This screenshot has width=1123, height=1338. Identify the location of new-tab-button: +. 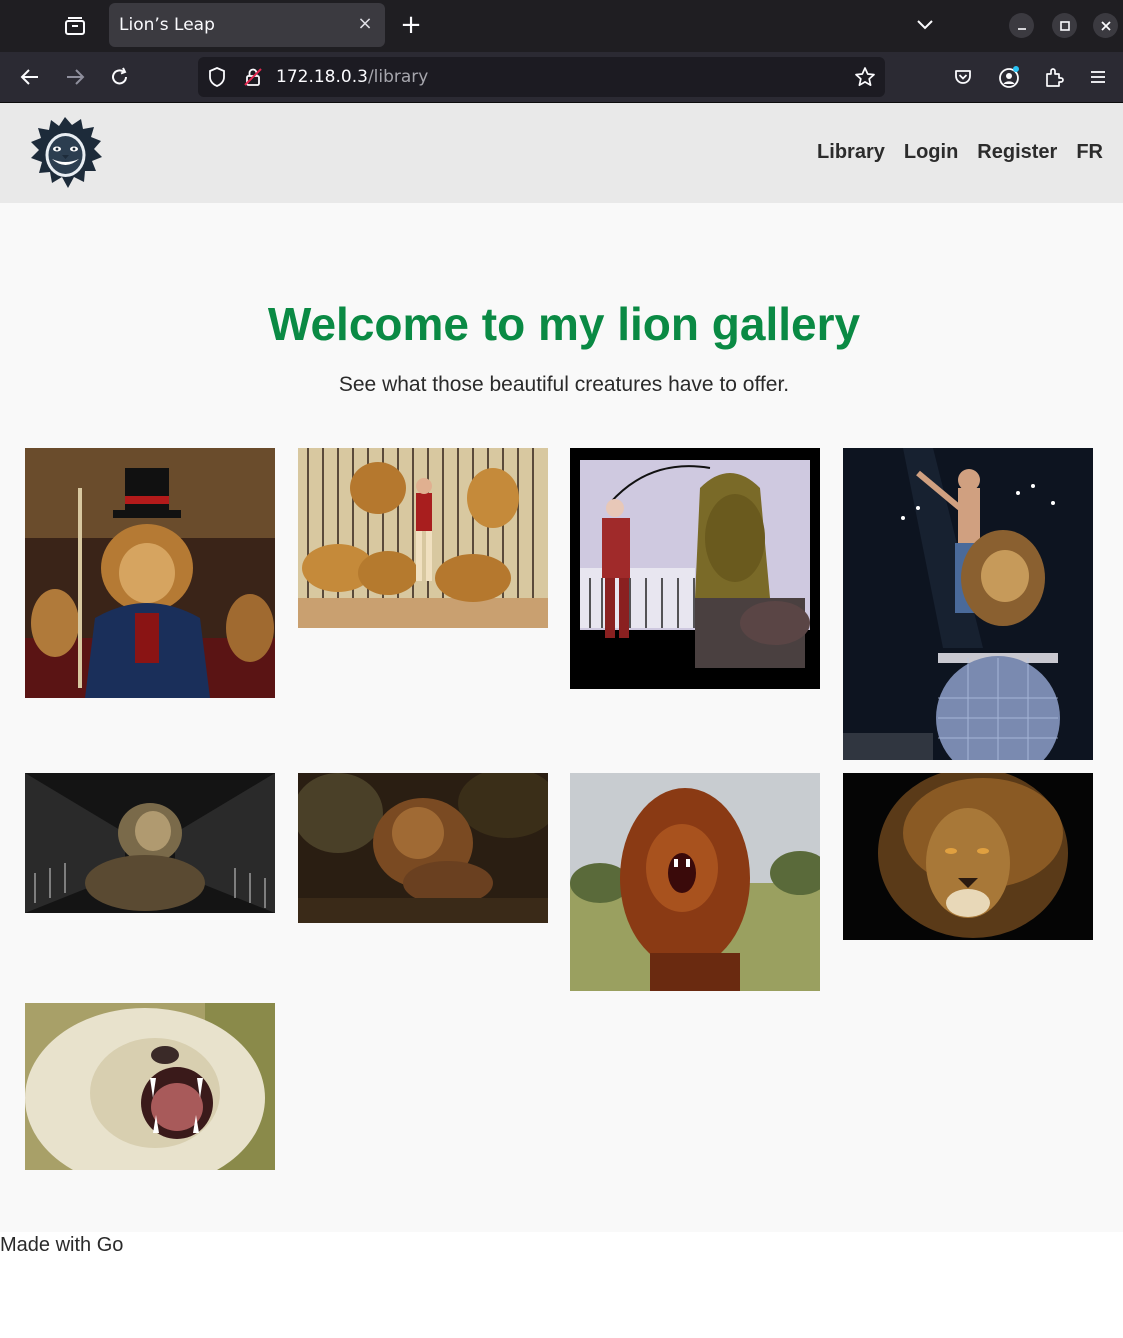
(411, 26).